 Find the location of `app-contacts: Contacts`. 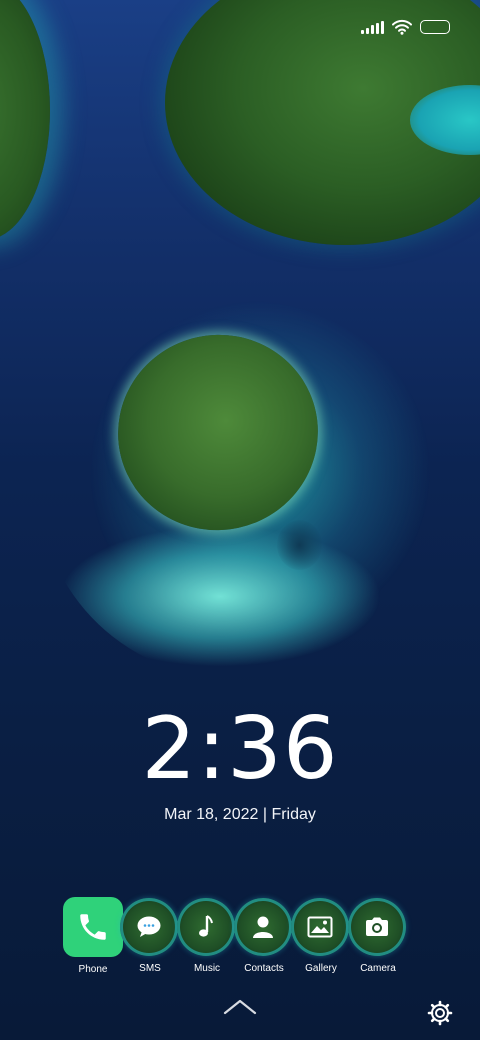

app-contacts: Contacts is located at coordinates (264, 936).